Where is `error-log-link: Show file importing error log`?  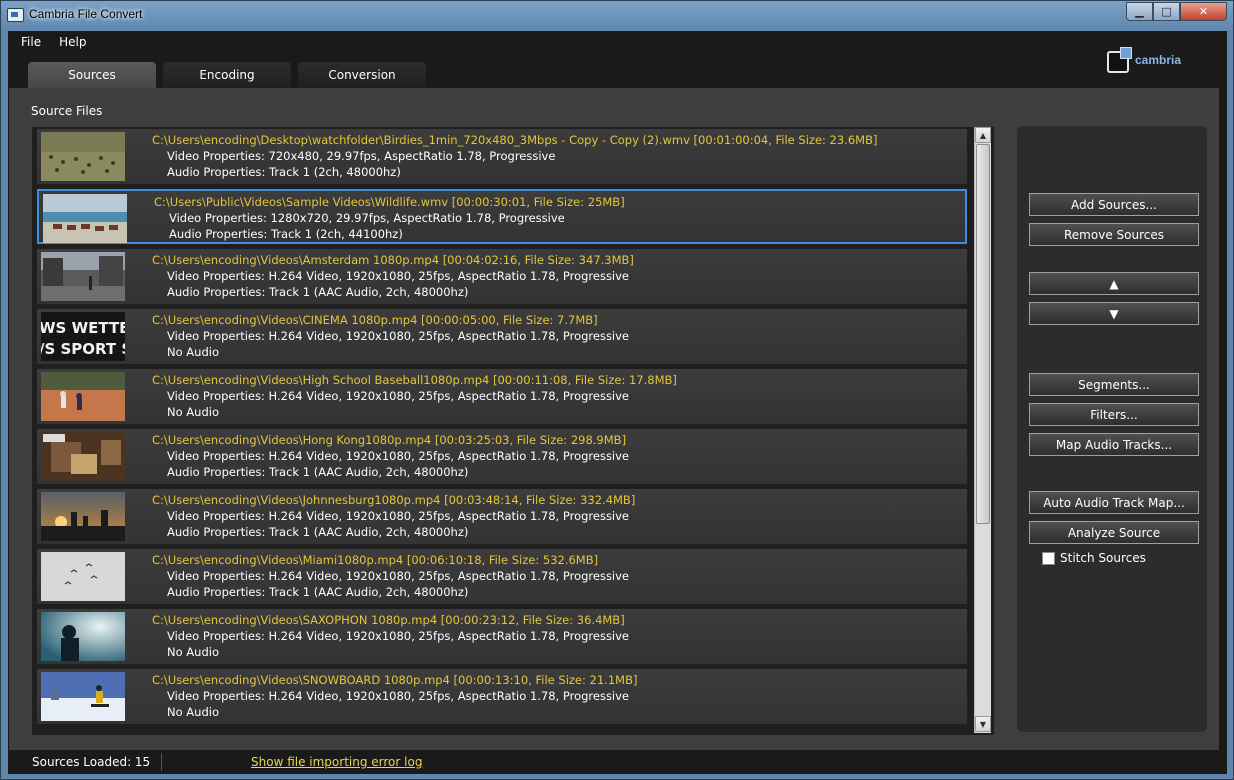 error-log-link: Show file importing error log is located at coordinates (336, 762).